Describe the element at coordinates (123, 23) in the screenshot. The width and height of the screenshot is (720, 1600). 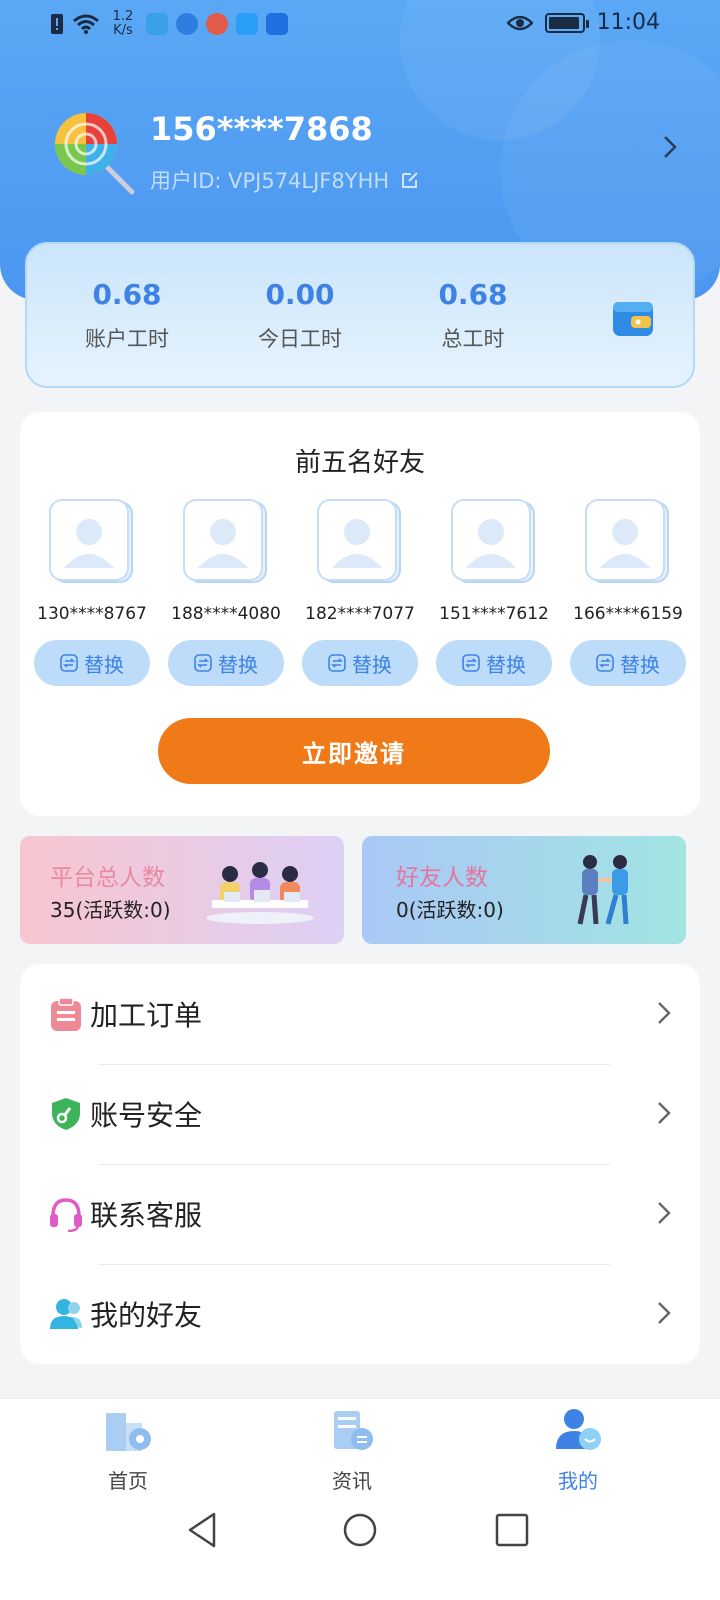
I see `network-speed: 1.2 K/s` at that location.